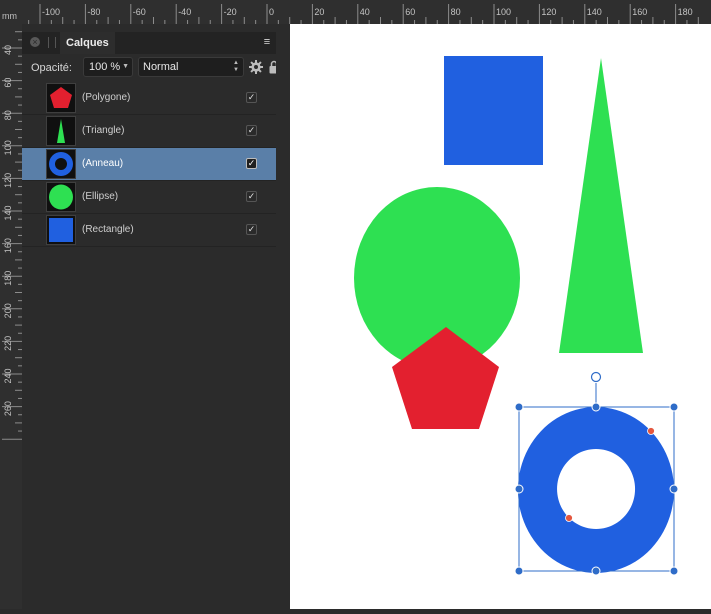  Describe the element at coordinates (51, 68) in the screenshot. I see `opacity-label: Opacité:` at that location.